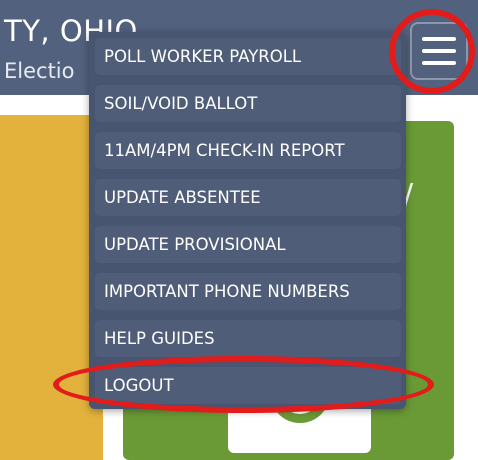 The image size is (478, 460). I want to click on hamburger-menu-button, so click(439, 51).